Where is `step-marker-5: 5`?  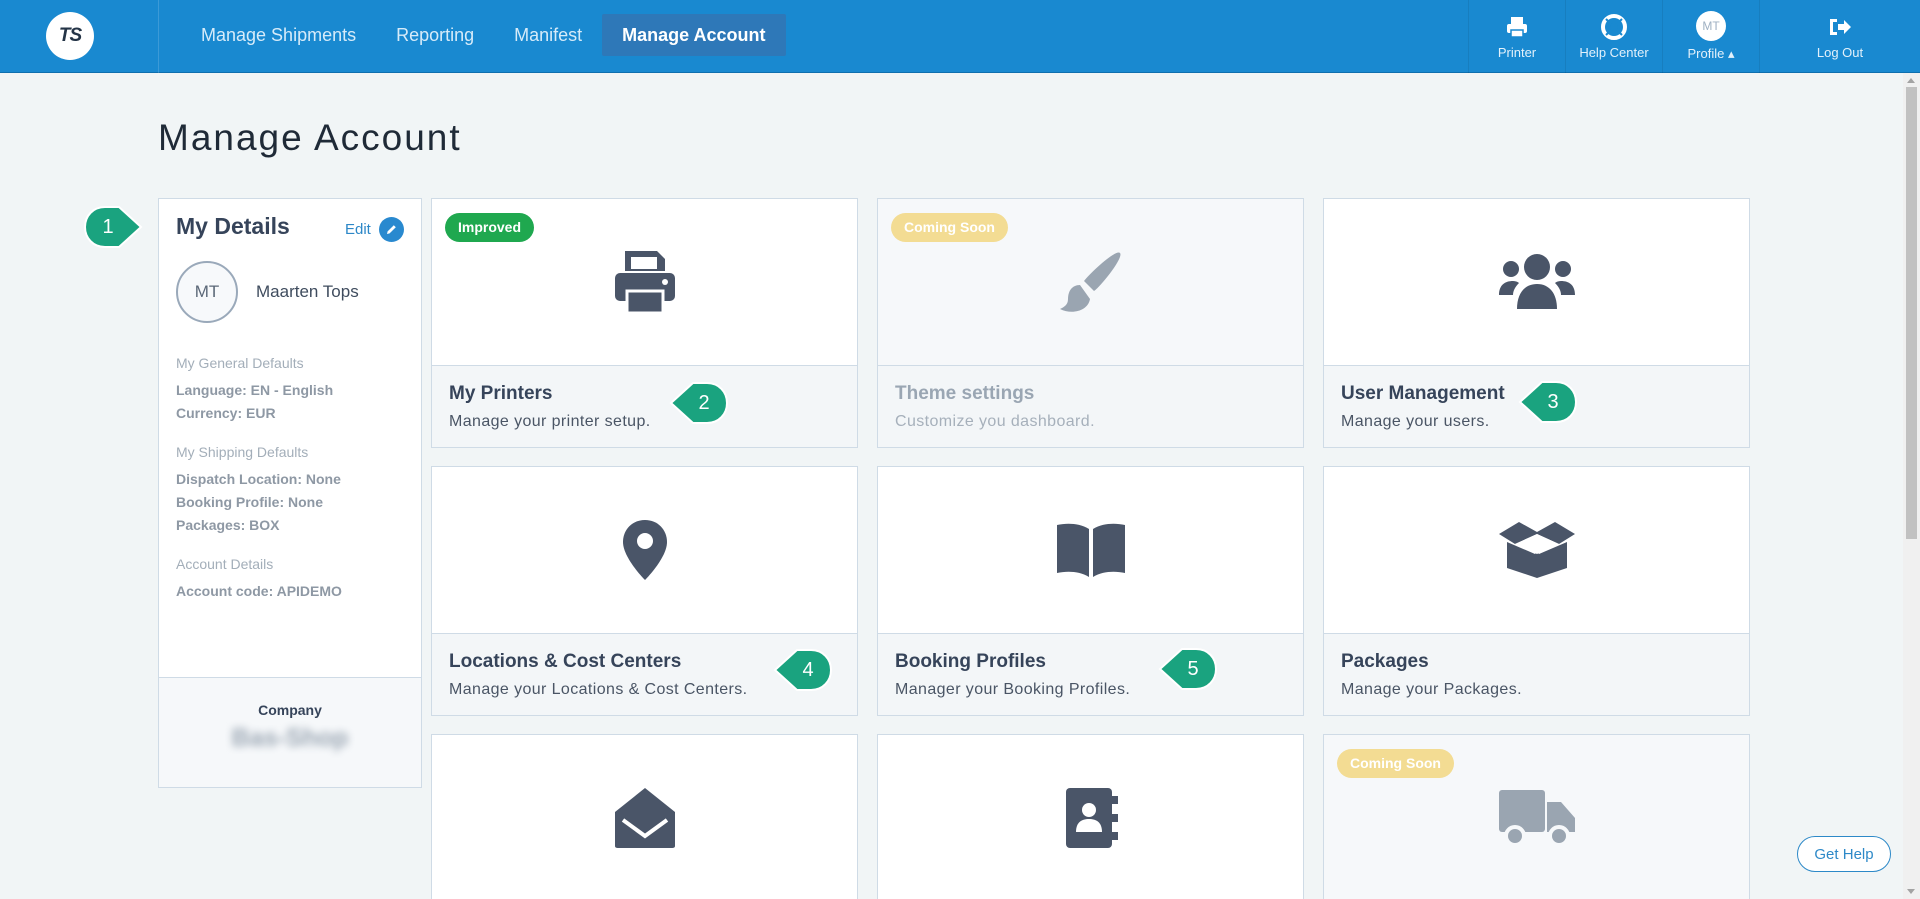
step-marker-5: 5 is located at coordinates (1188, 669).